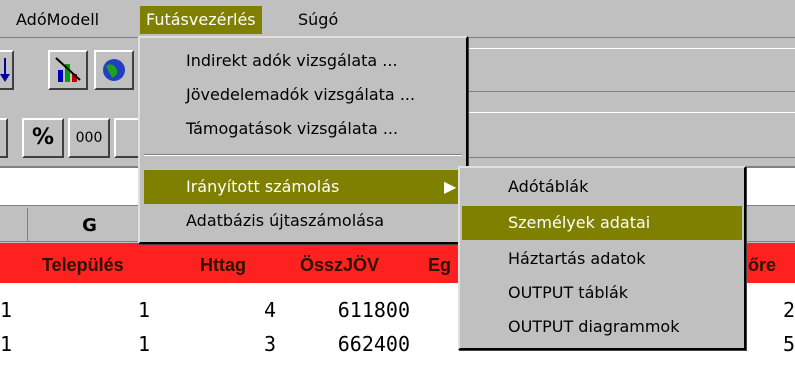 The image size is (795, 373). Describe the element at coordinates (57, 20) in the screenshot. I see `menu-adomodell: AdóModell` at that location.